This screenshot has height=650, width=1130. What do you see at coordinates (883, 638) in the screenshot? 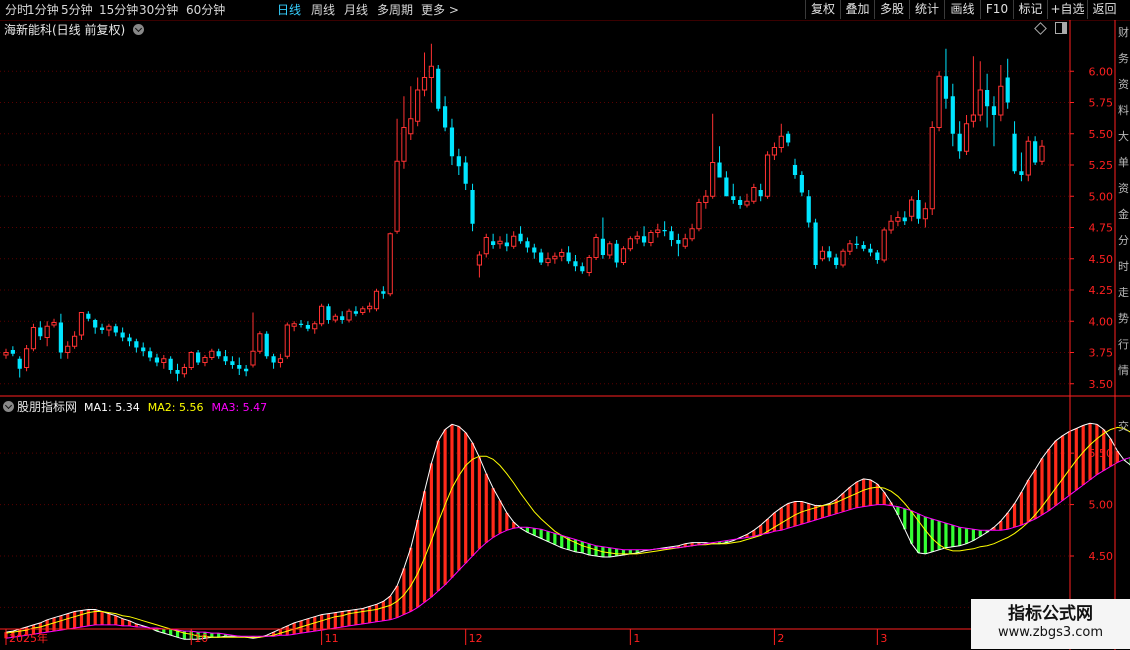
I see `date-tick-label: 3` at bounding box center [883, 638].